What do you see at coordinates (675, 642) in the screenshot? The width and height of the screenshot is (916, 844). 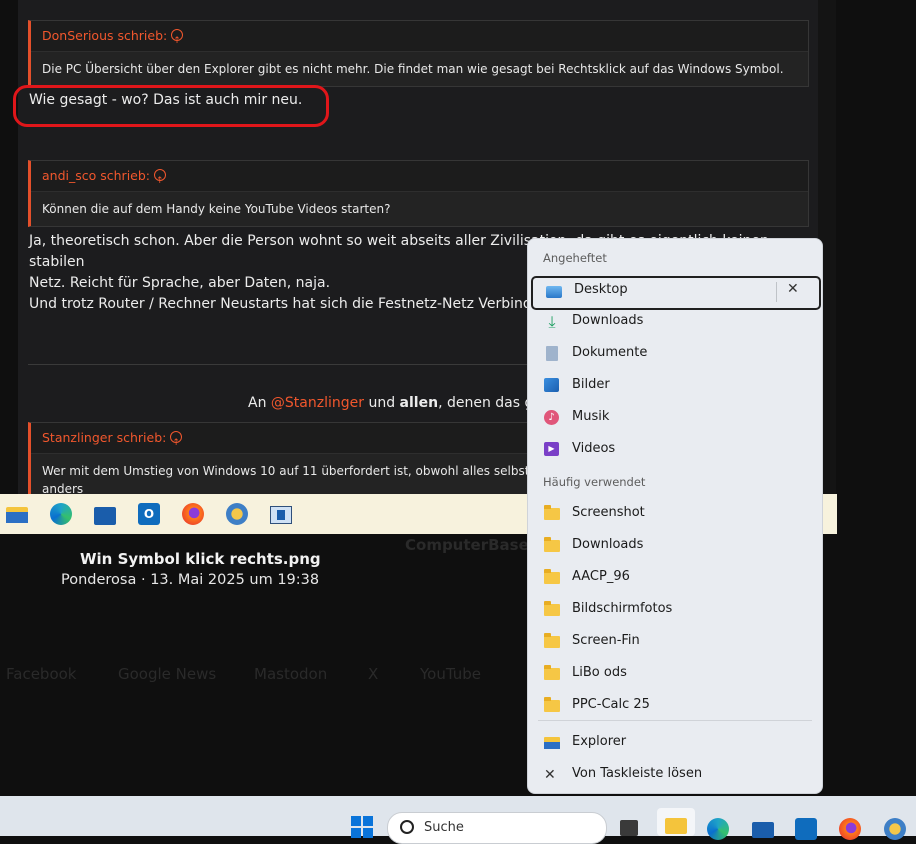 I see `frequent-item: Screen-Fin` at bounding box center [675, 642].